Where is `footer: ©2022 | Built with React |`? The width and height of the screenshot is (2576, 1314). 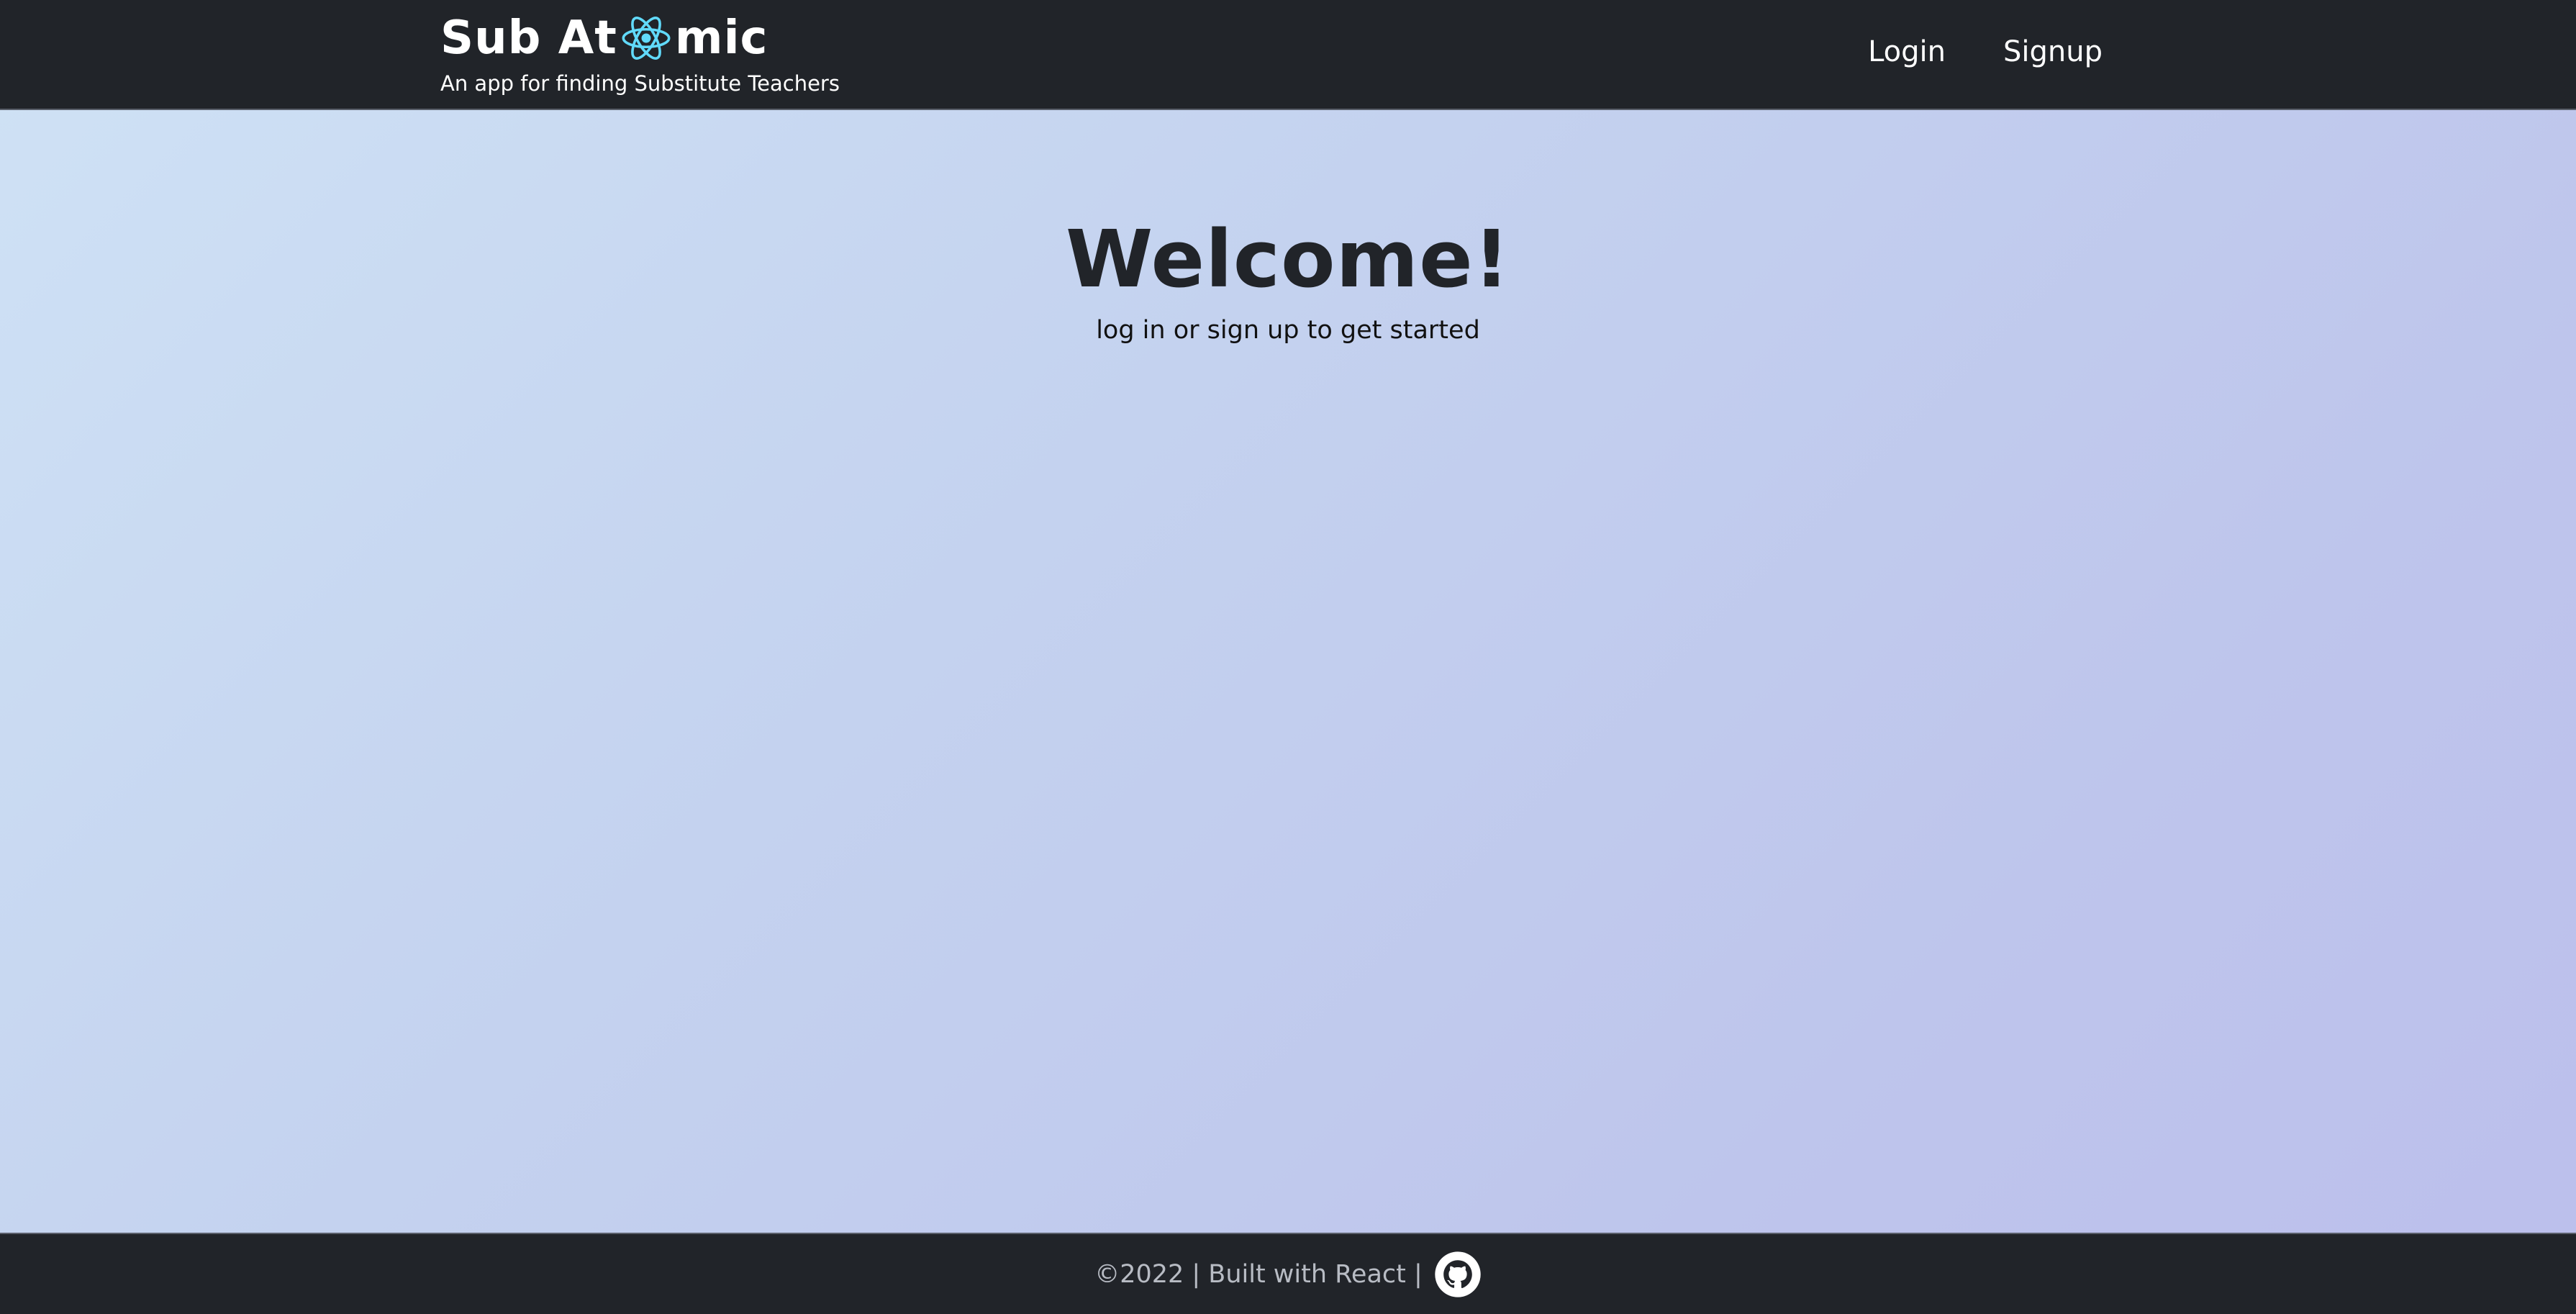 footer: ©2022 | Built with React | is located at coordinates (1288, 1273).